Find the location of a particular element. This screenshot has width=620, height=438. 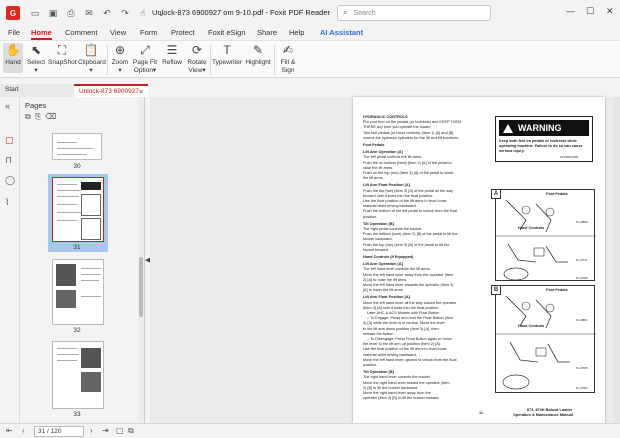

zoom-in-icon: ⊕ is located at coordinates (120, 50).